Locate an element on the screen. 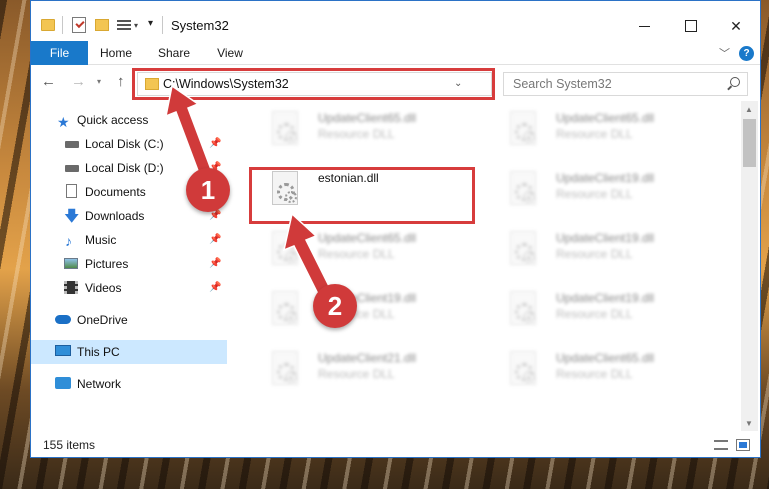 Image resolution: width=769 pixels, height=489 pixels. callout-badge-1: 1 is located at coordinates (208, 190).